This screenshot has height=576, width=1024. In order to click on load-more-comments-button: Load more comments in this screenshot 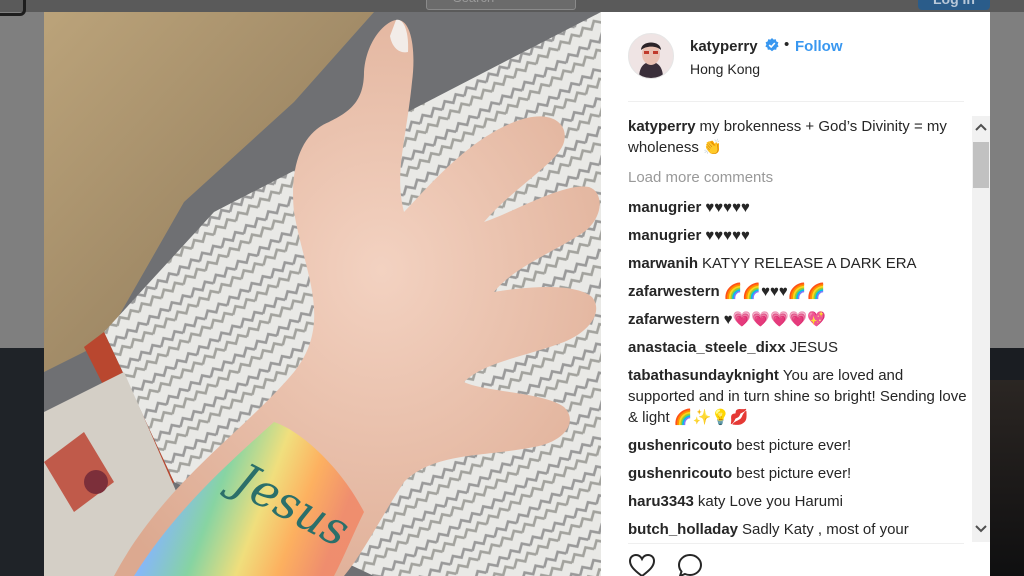, I will do `click(798, 177)`.